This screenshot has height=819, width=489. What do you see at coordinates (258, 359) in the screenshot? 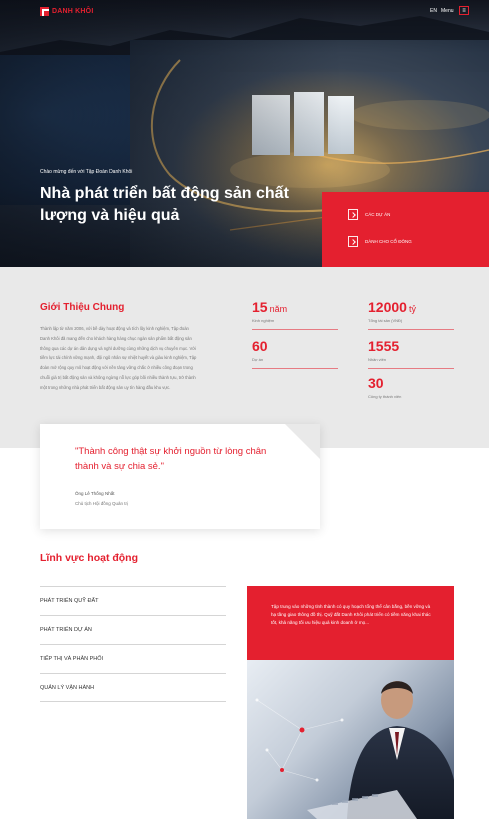
I see `stat-label: Dự án` at bounding box center [258, 359].